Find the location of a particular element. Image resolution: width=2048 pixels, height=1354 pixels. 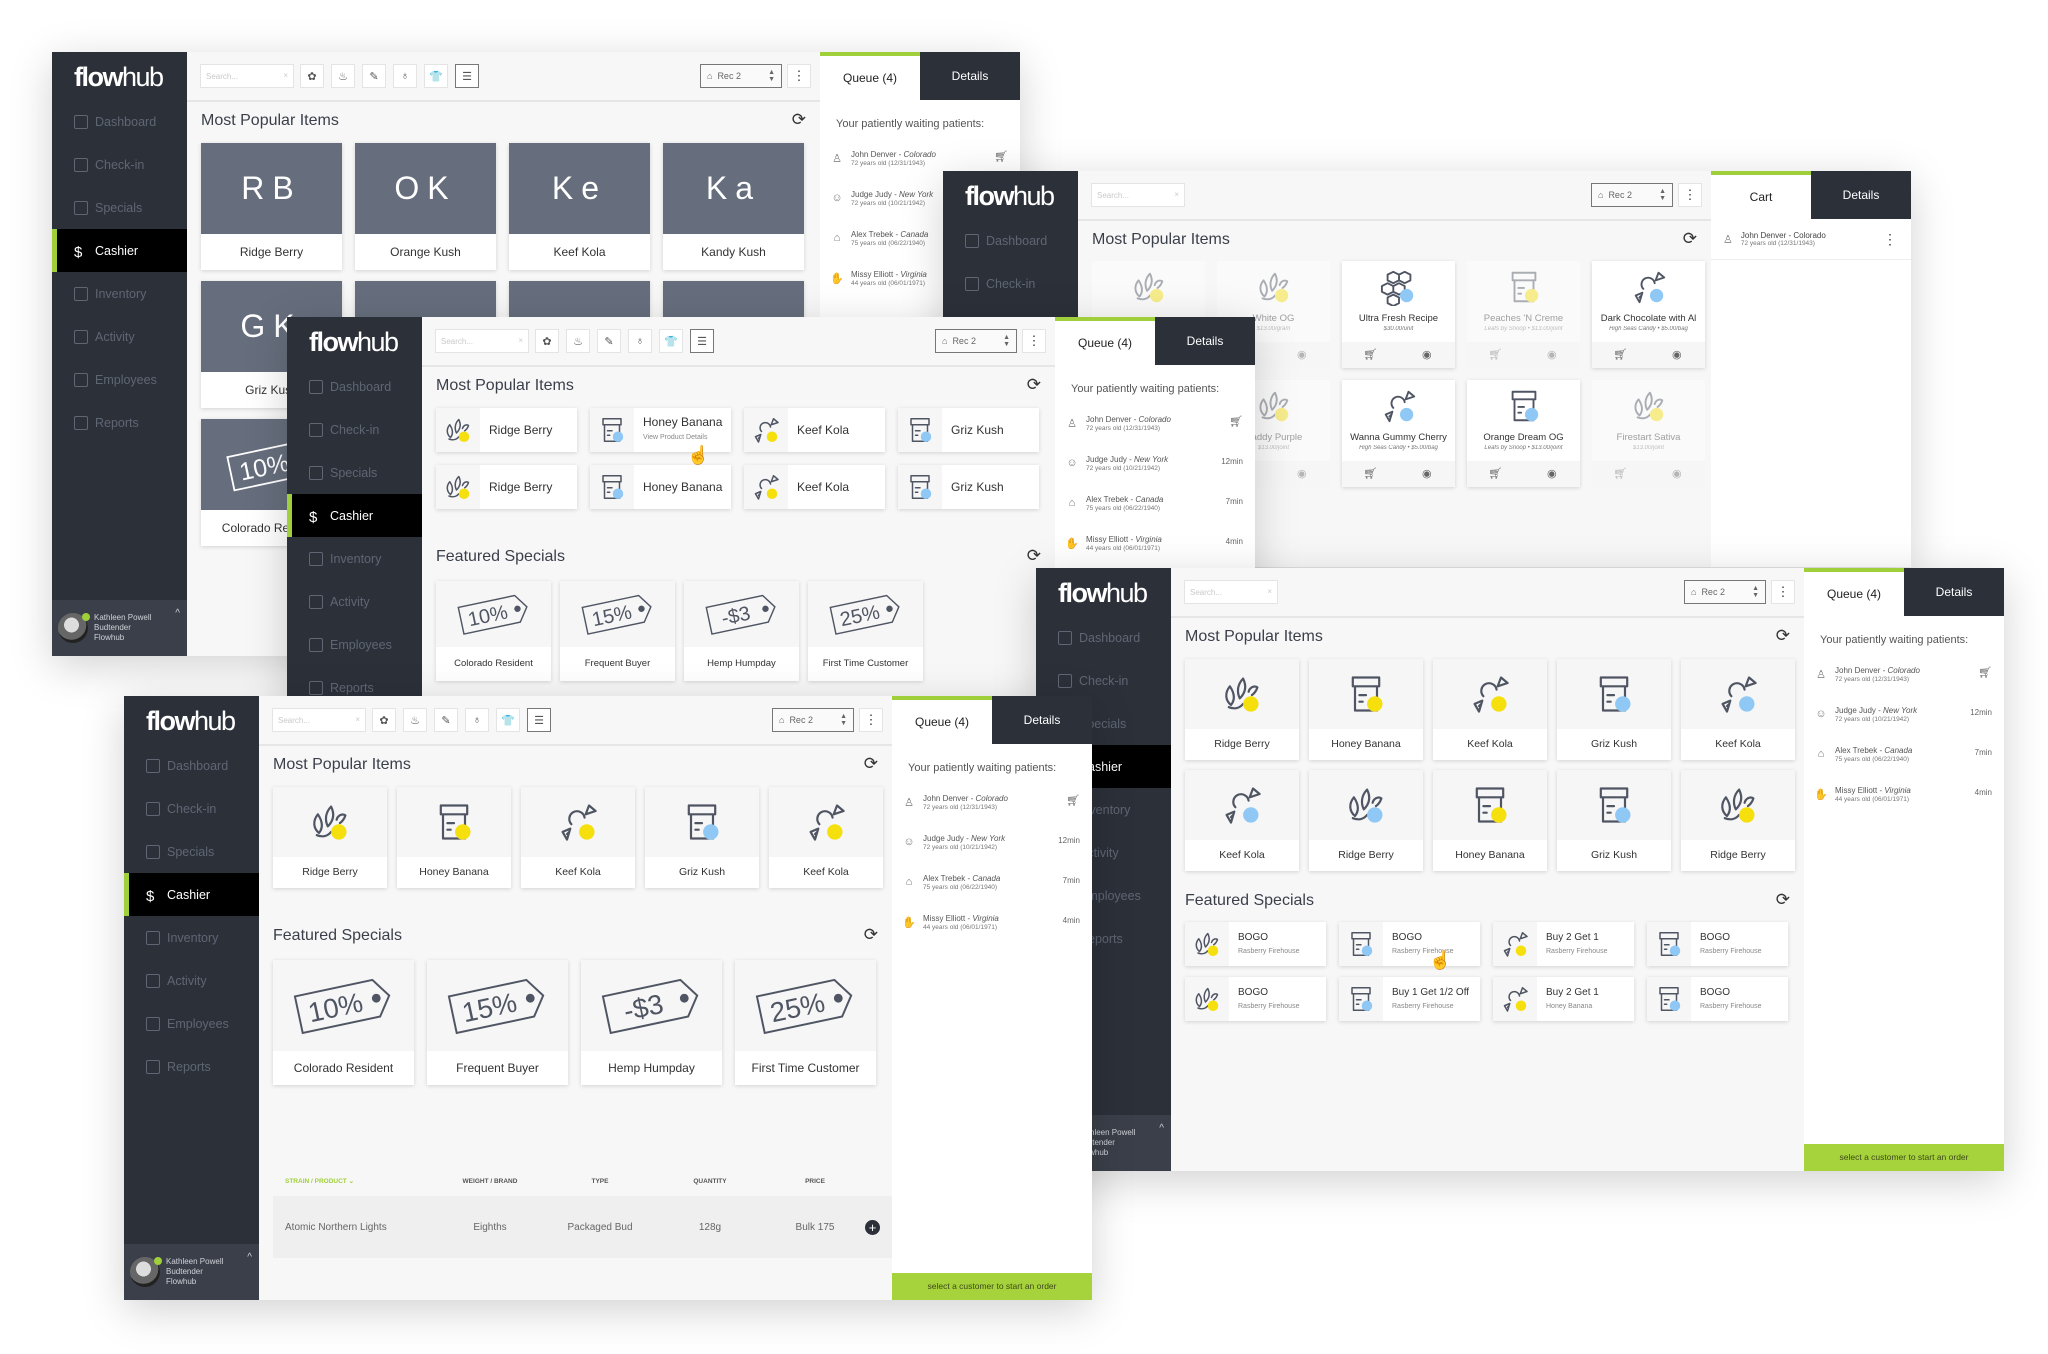

user-card: Kathleen Powell Budtender Flowhub ^ is located at coordinates (119, 628).